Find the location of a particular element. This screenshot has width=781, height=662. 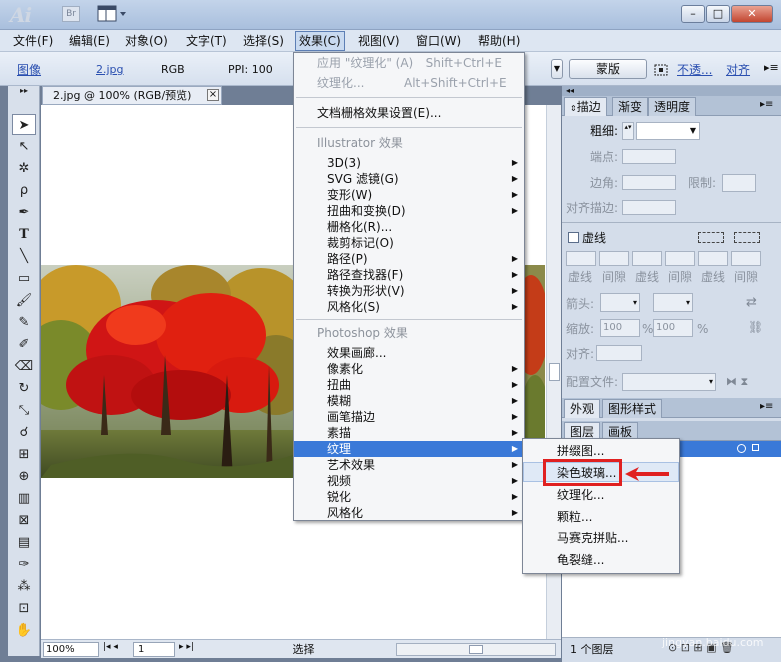

link-scale-icon: ⛓ is located at coordinates (755, 327).